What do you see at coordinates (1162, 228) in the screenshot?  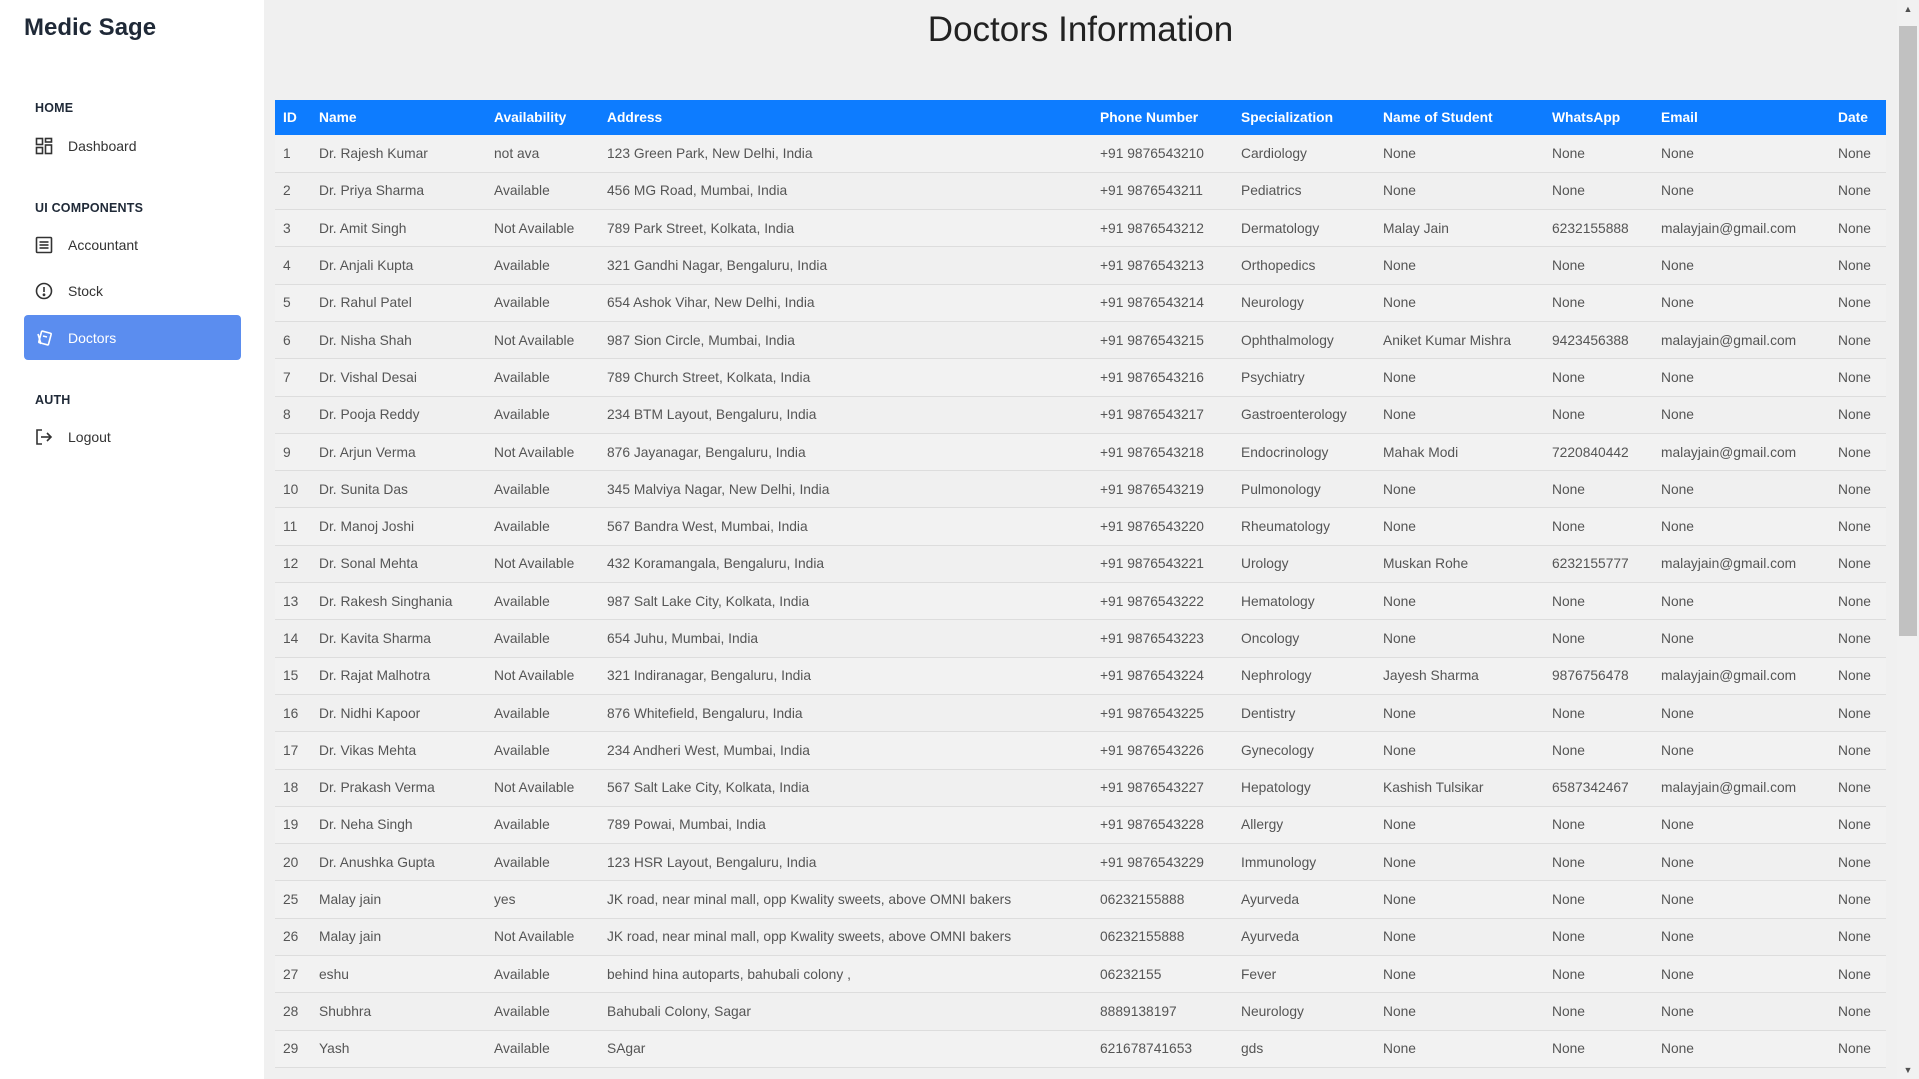 I see `cell-phone: +91 9876543212` at bounding box center [1162, 228].